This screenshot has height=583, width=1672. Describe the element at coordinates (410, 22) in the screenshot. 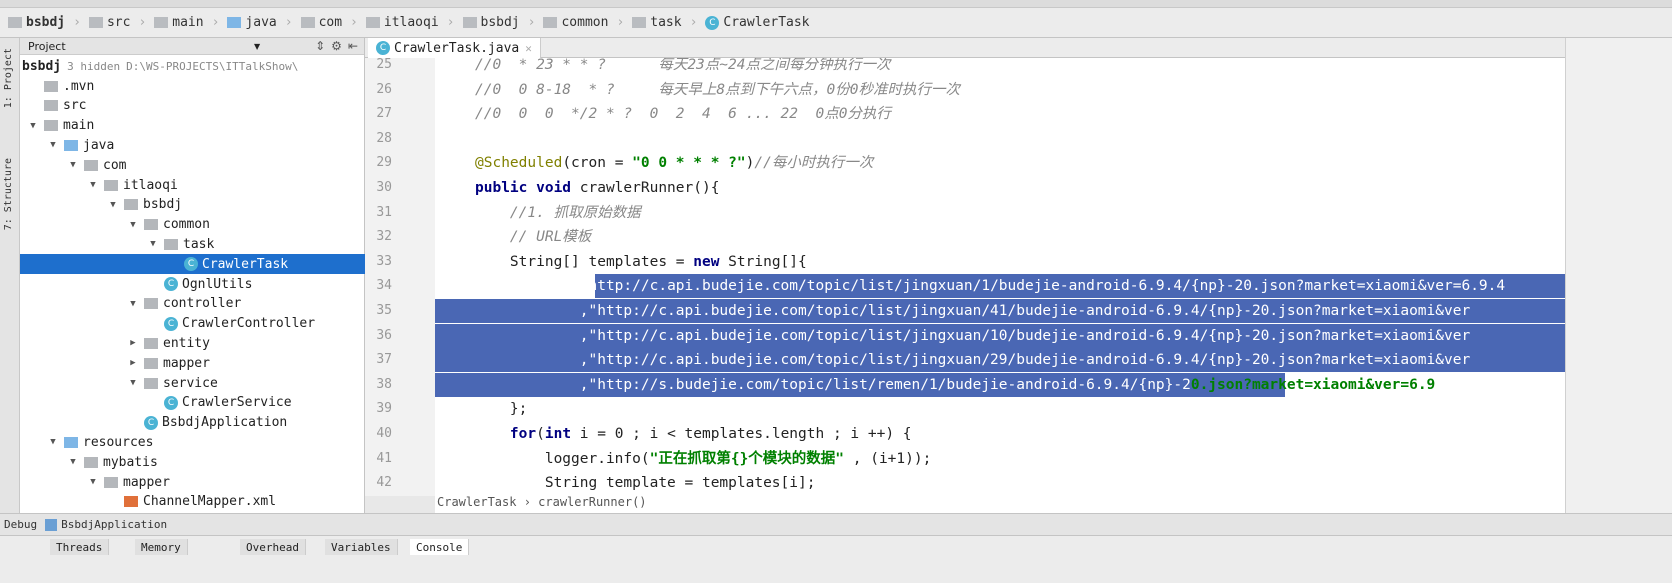

I see `breadcrumb-item: itlaoqi ›` at that location.